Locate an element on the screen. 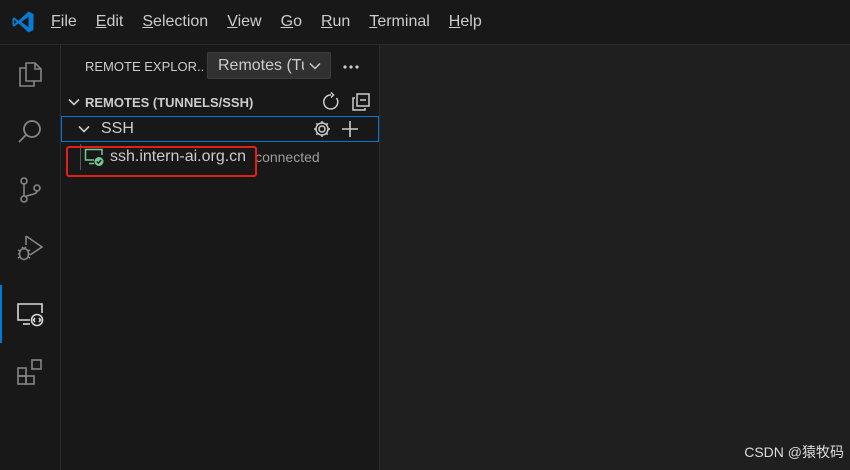  section-actions is located at coordinates (346, 102).